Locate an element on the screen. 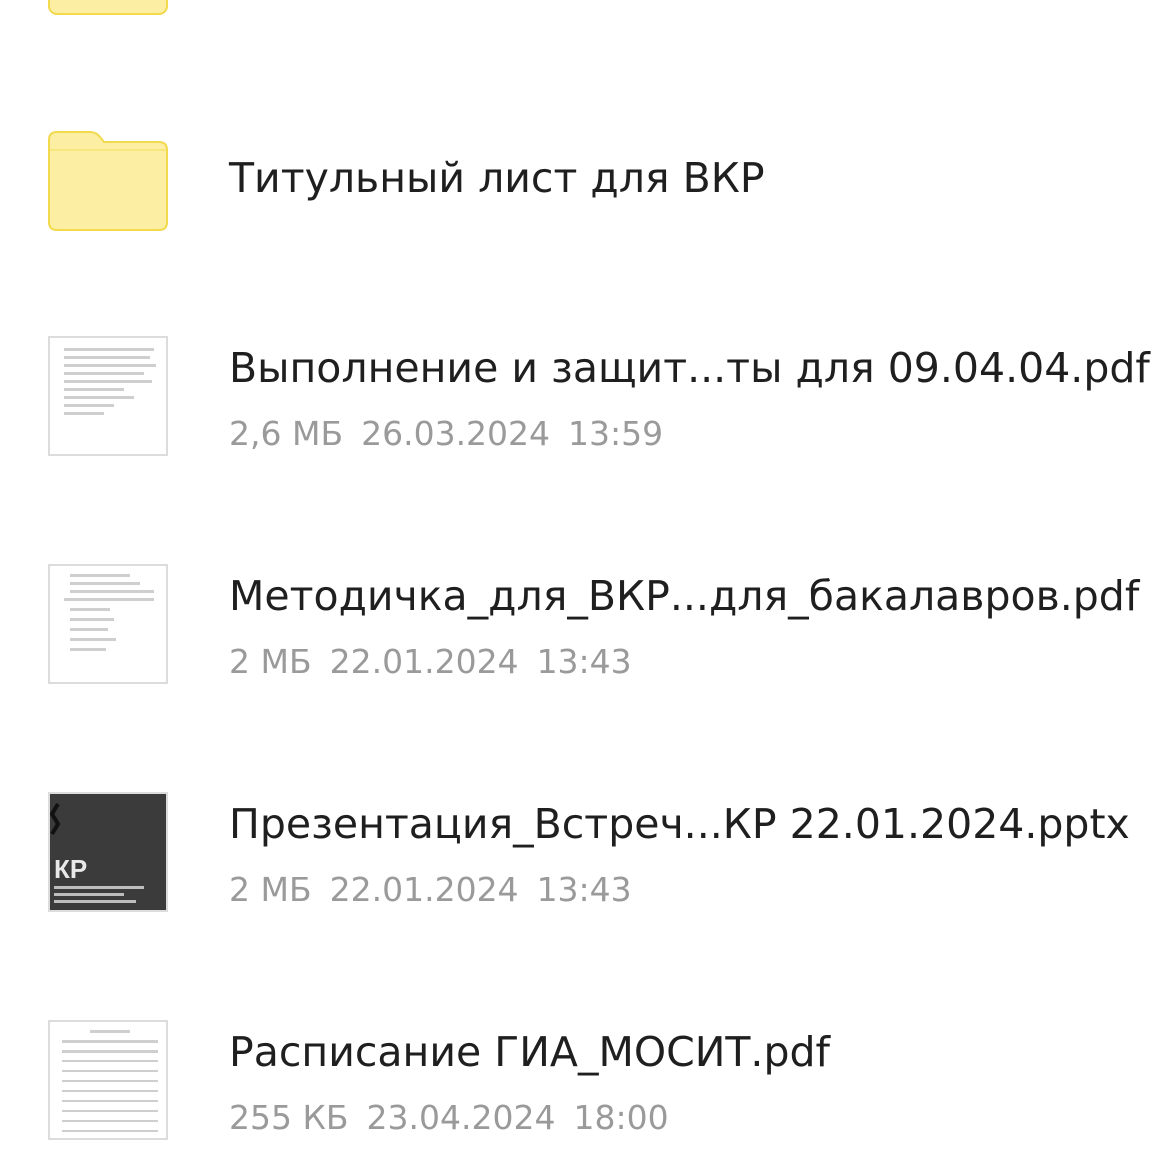 The image size is (1170, 1170). svg-text: КР is located at coordinates (70, 869).